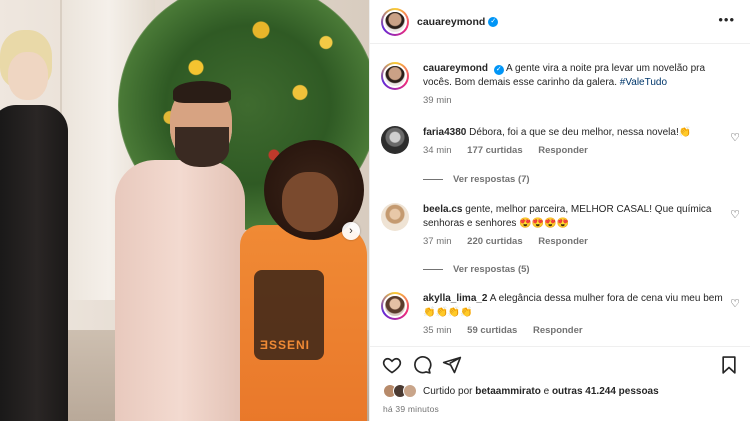  I want to click on comment-time: 34 min, so click(437, 150).